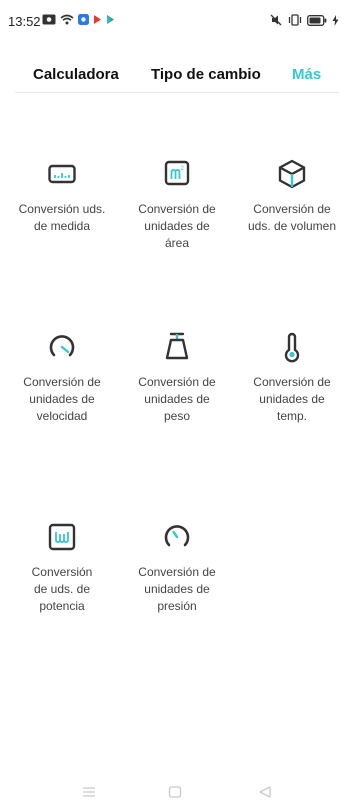 Image resolution: width=347 pixels, height=810 pixels. I want to click on tab-tipo-de-cambio: Tipo de cambio, so click(206, 74).